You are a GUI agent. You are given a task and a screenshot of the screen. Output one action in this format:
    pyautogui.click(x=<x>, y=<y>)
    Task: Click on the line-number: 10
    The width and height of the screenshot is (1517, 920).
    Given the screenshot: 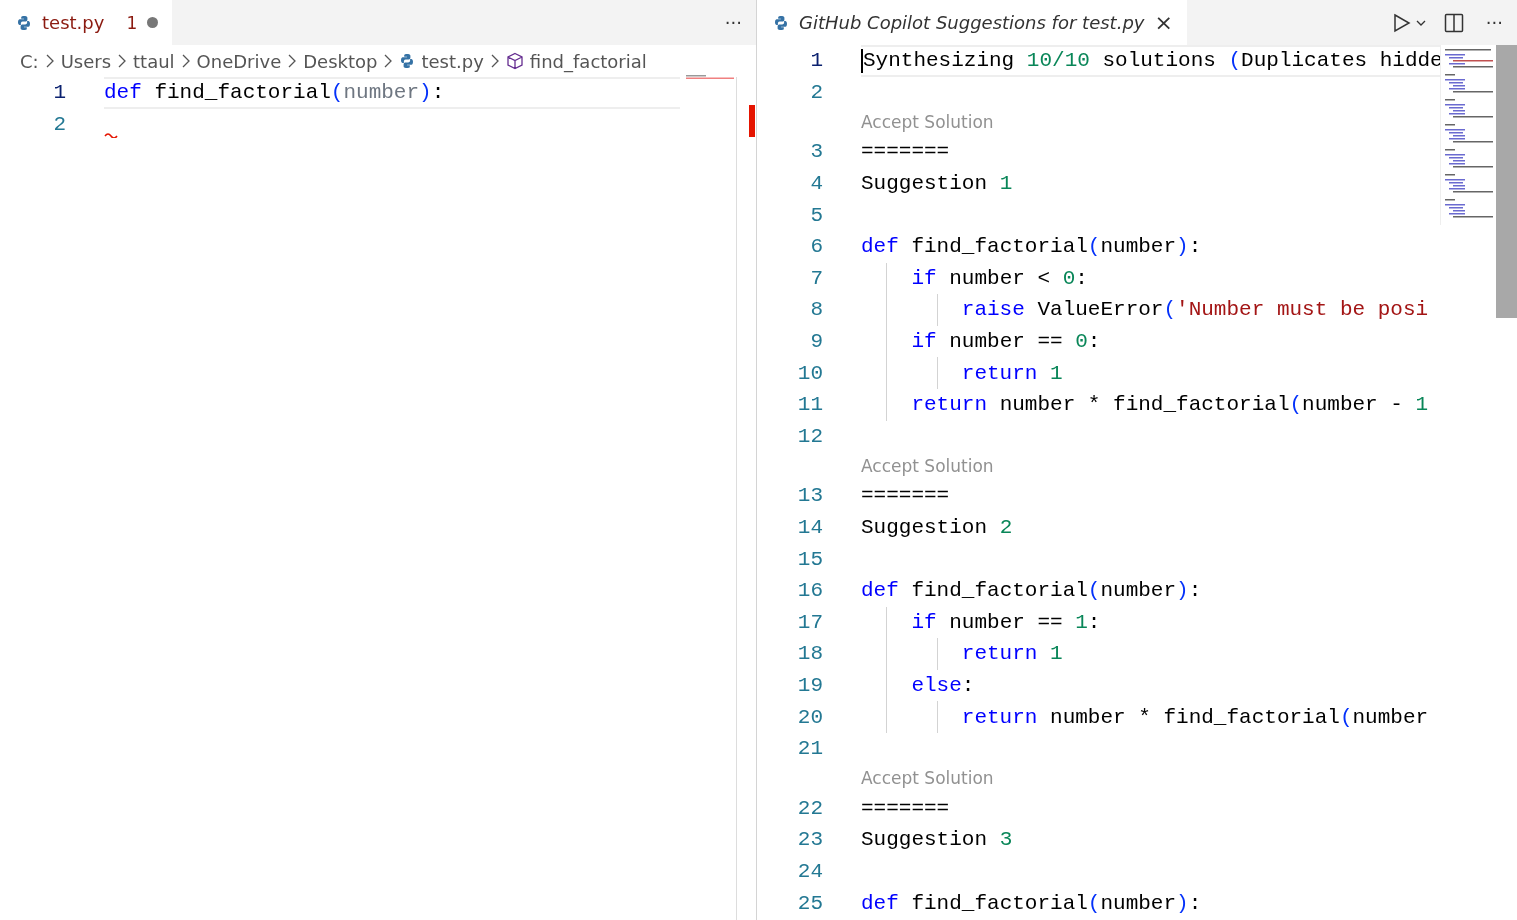 What is the action you would take?
    pyautogui.click(x=809, y=373)
    